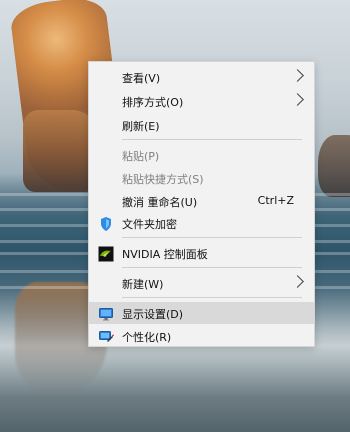  I want to click on menu-item-label: 显示设置(D), so click(153, 314).